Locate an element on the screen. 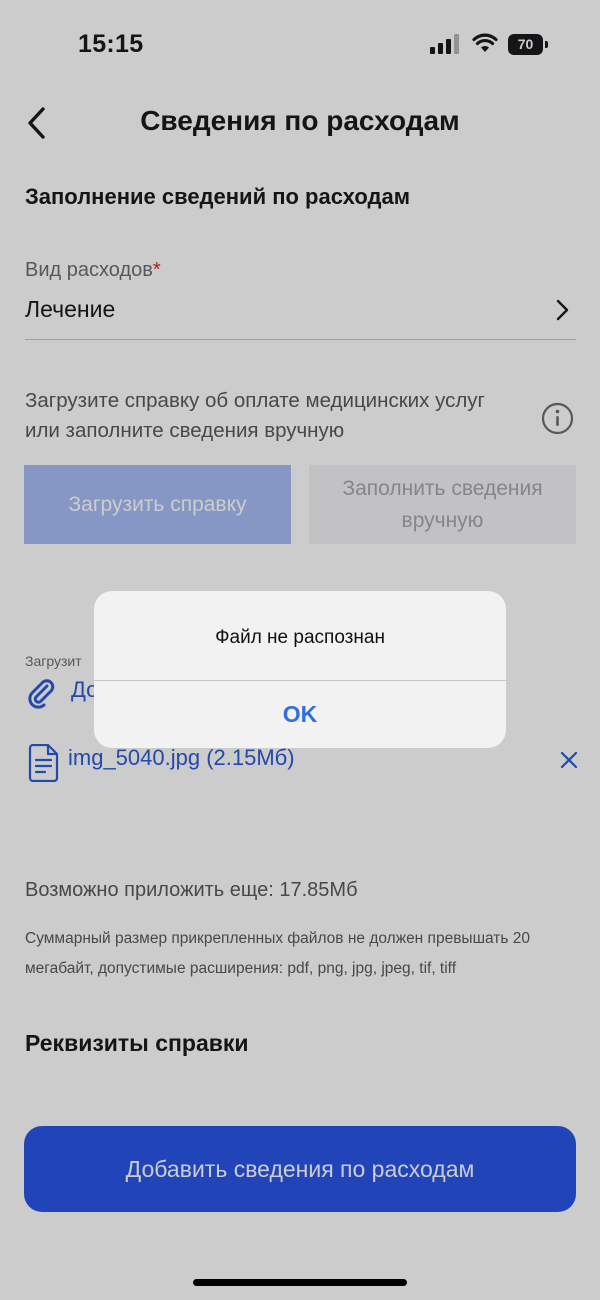 This screenshot has width=600, height=1300. alert-dialog: Файл не распознан OK is located at coordinates (300, 669).